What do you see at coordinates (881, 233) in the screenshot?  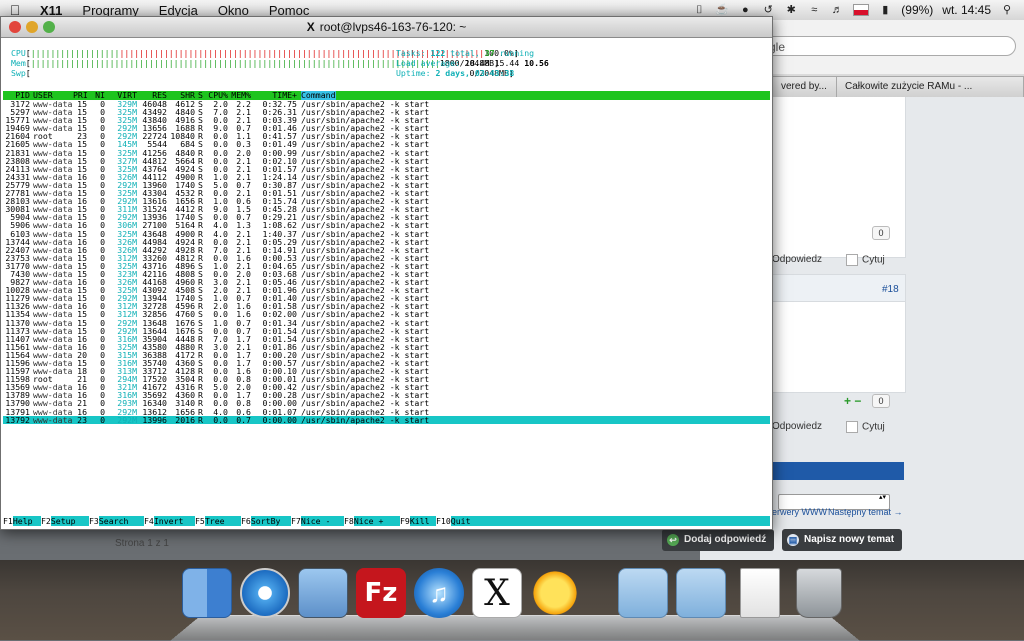 I see `vote-count-1: 0` at bounding box center [881, 233].